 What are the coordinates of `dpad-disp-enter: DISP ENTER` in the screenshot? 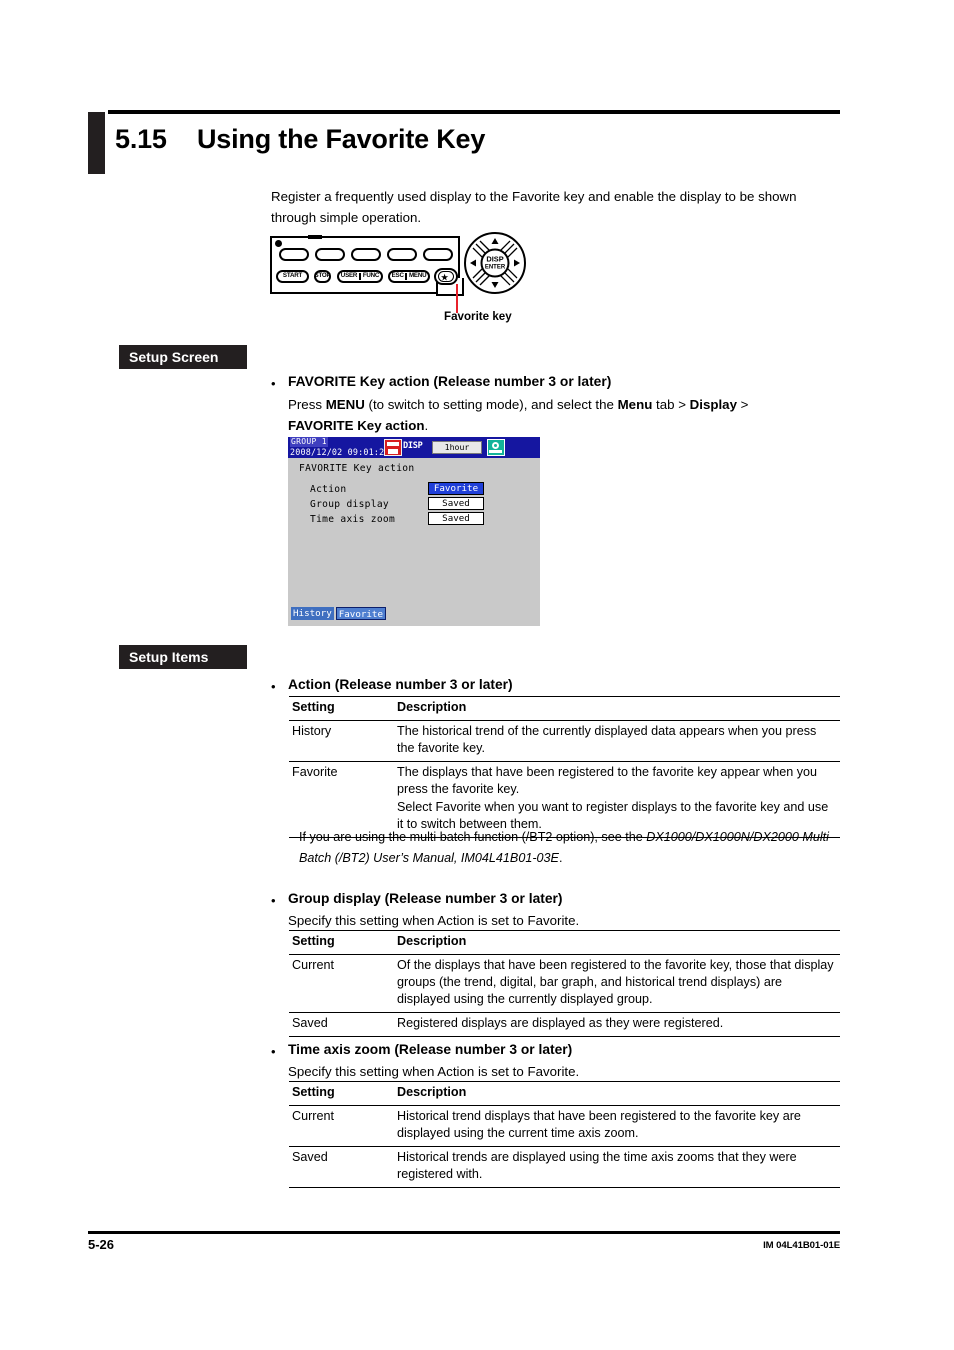 It's located at (495, 263).